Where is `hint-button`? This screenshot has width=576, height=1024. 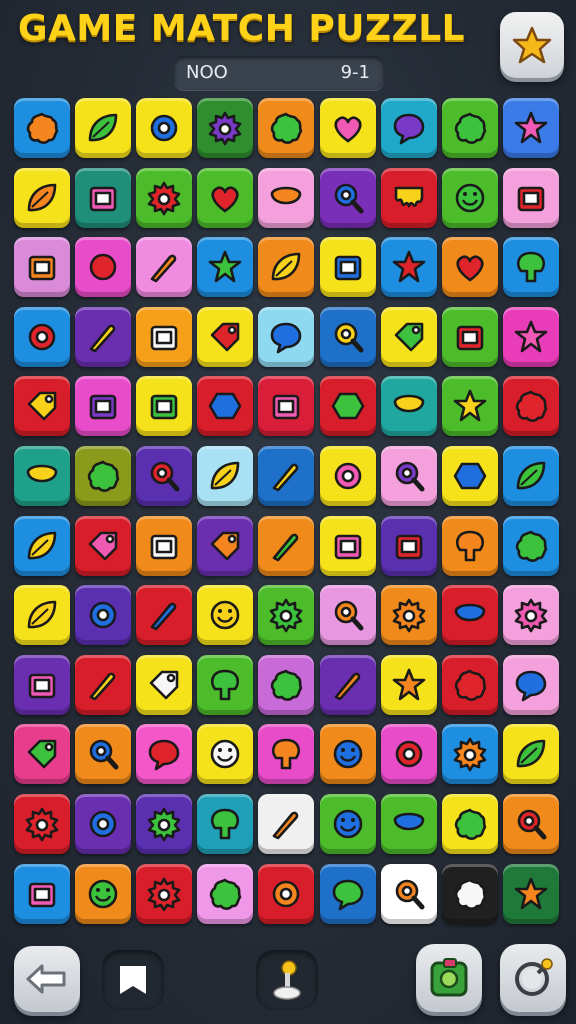
hint-button is located at coordinates (533, 978).